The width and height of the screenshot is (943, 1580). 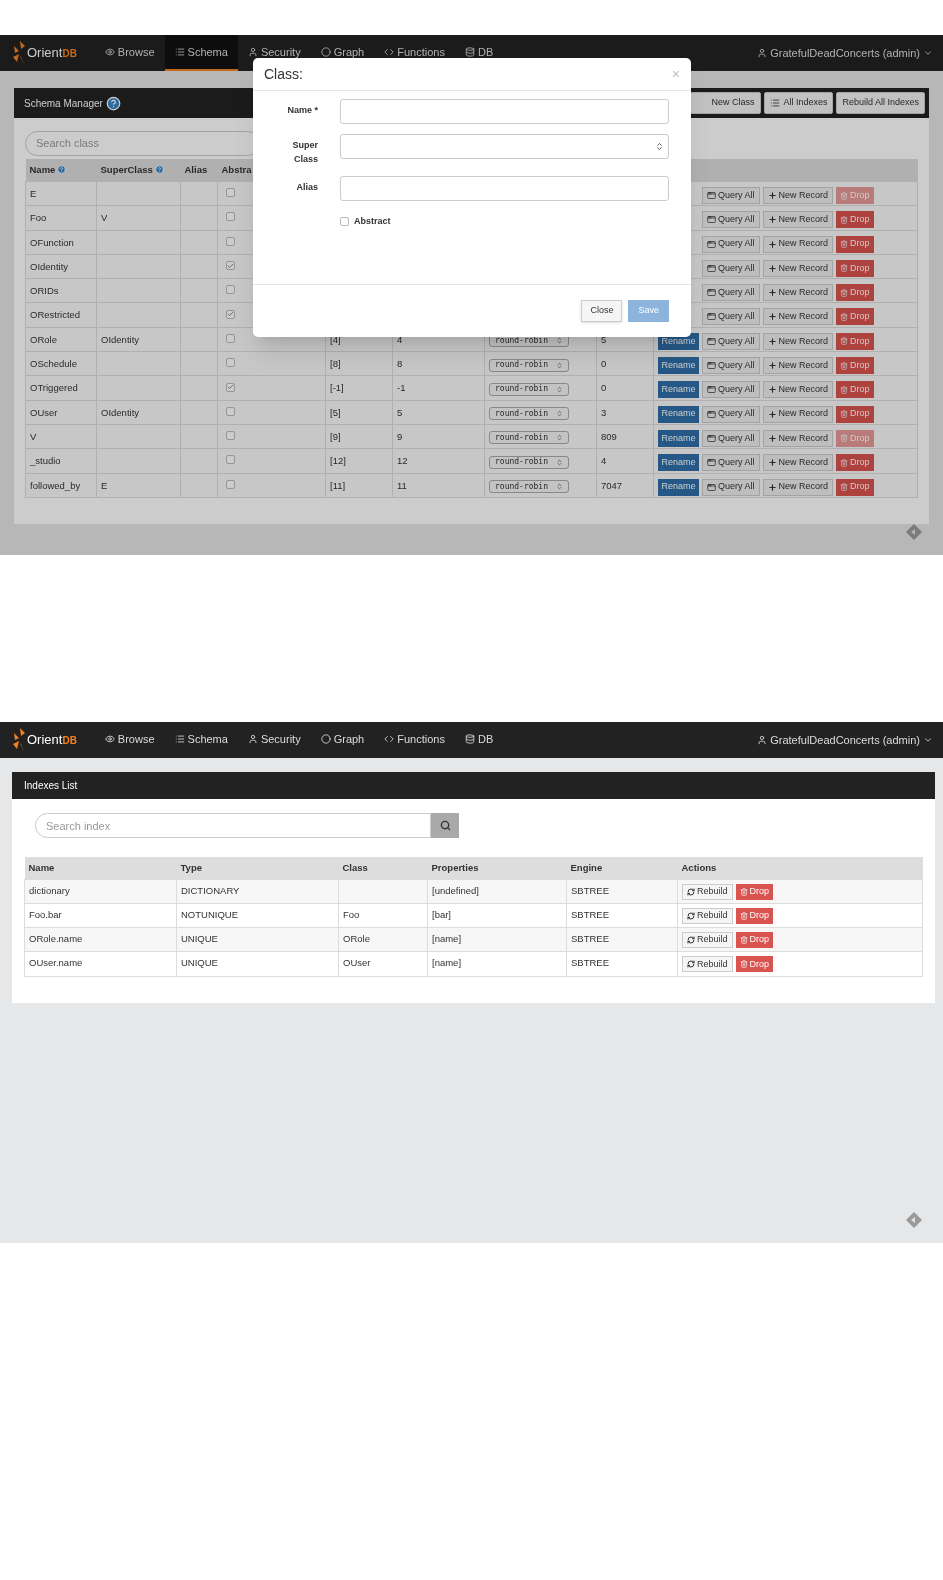 I want to click on toolbar-button: All Indexes, so click(x=799, y=103).